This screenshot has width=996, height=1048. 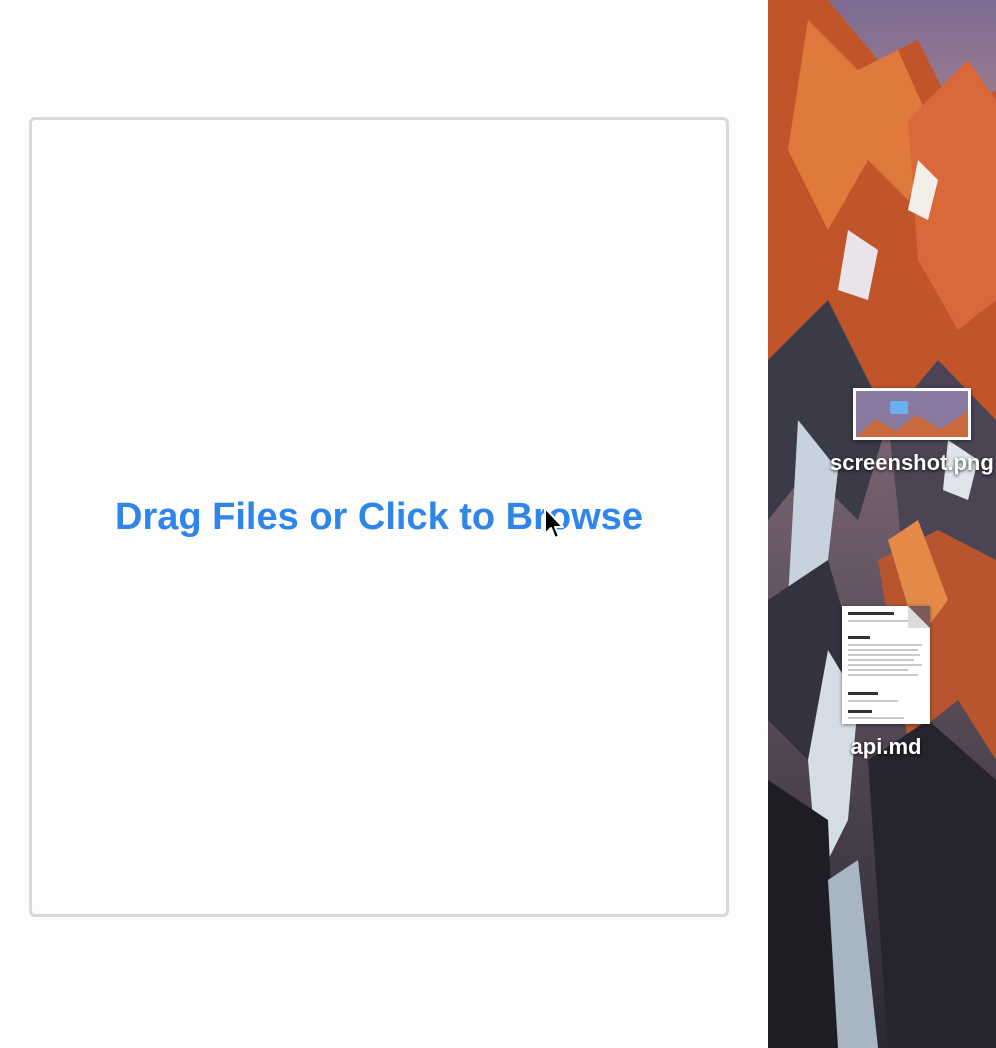 I want to click on arrow-cursor-icon, so click(x=554, y=523).